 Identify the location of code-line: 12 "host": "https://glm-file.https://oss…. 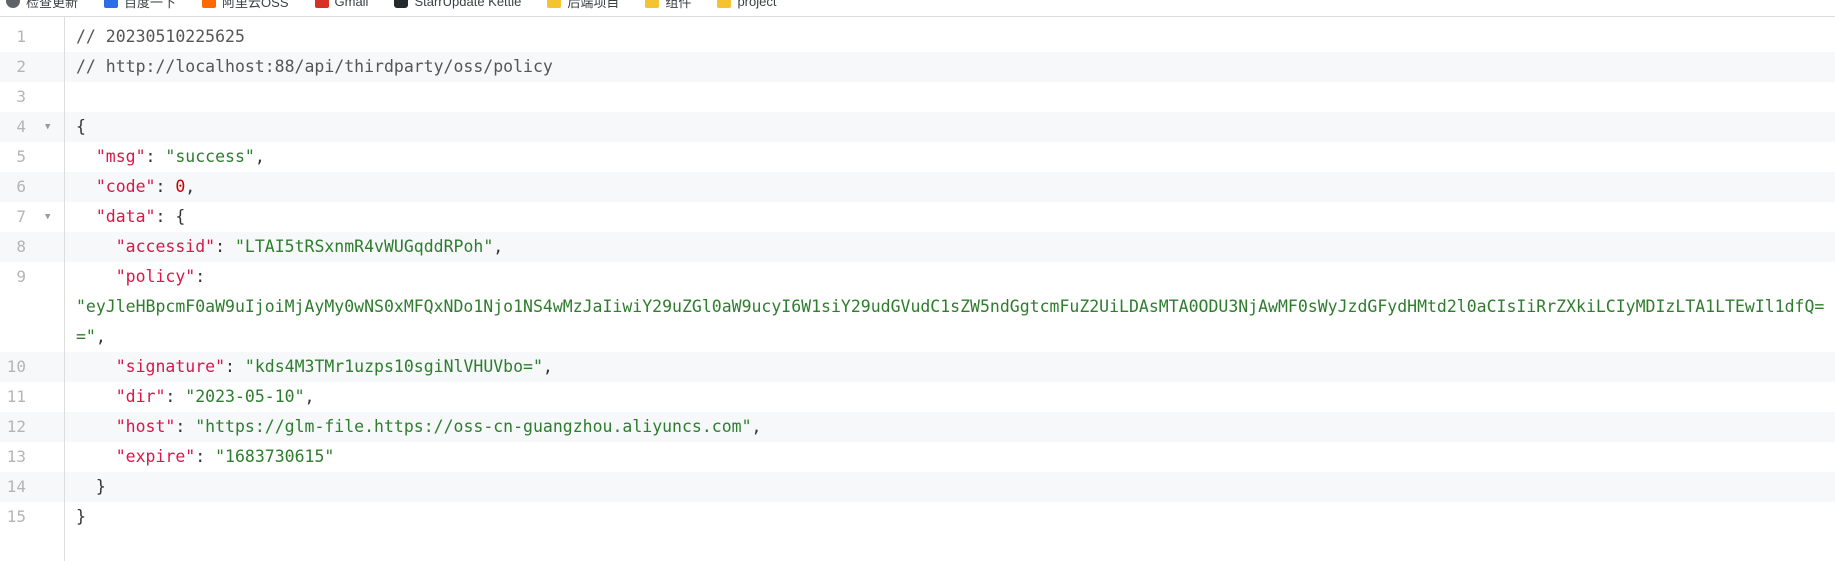
(917, 427).